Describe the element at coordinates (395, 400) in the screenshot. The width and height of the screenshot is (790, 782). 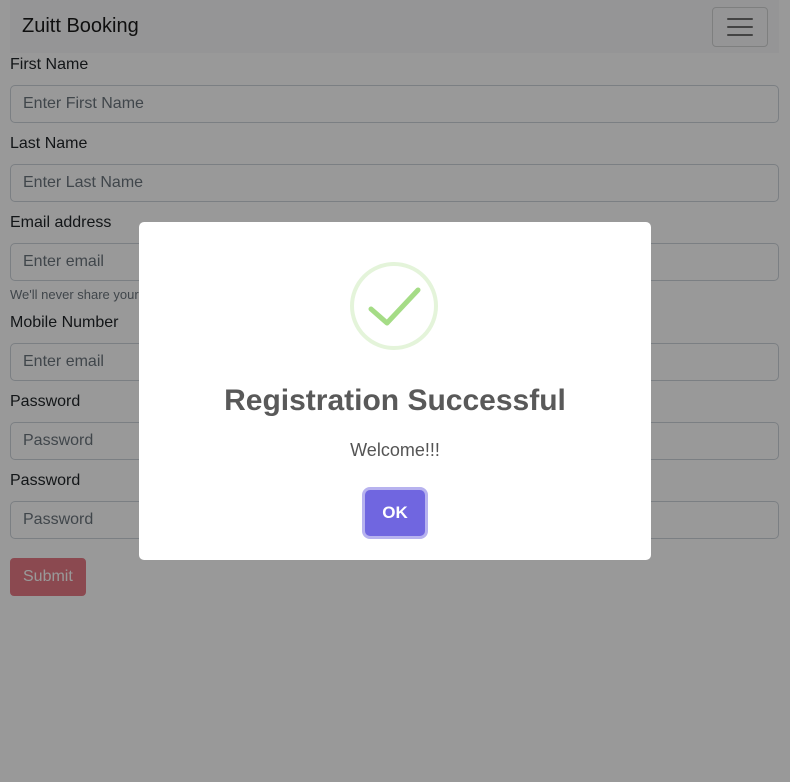
I see `dialog-title: Registration Successful` at that location.